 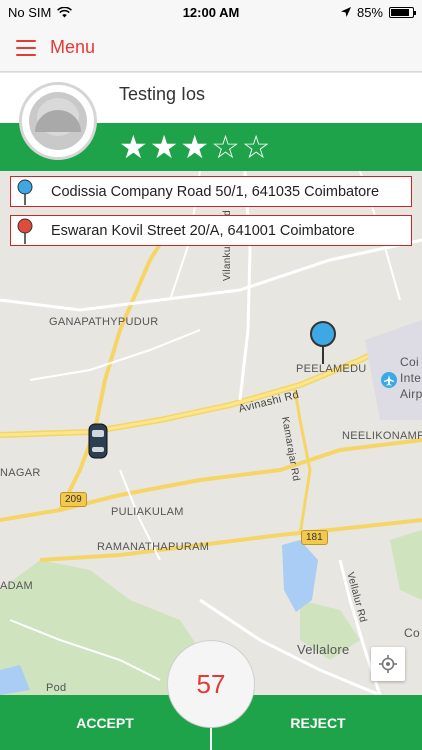 I want to click on map-label-ganapathypudur: GANAPATHYPUDUR, so click(x=104, y=322).